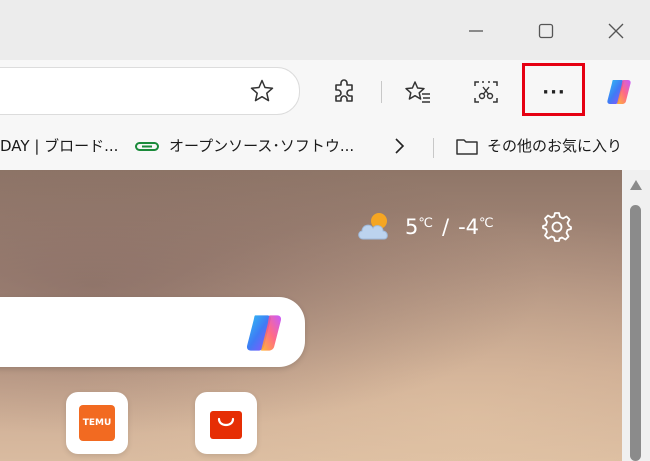 This screenshot has height=461, width=650. I want to click on favorite-star-button, so click(262, 91).